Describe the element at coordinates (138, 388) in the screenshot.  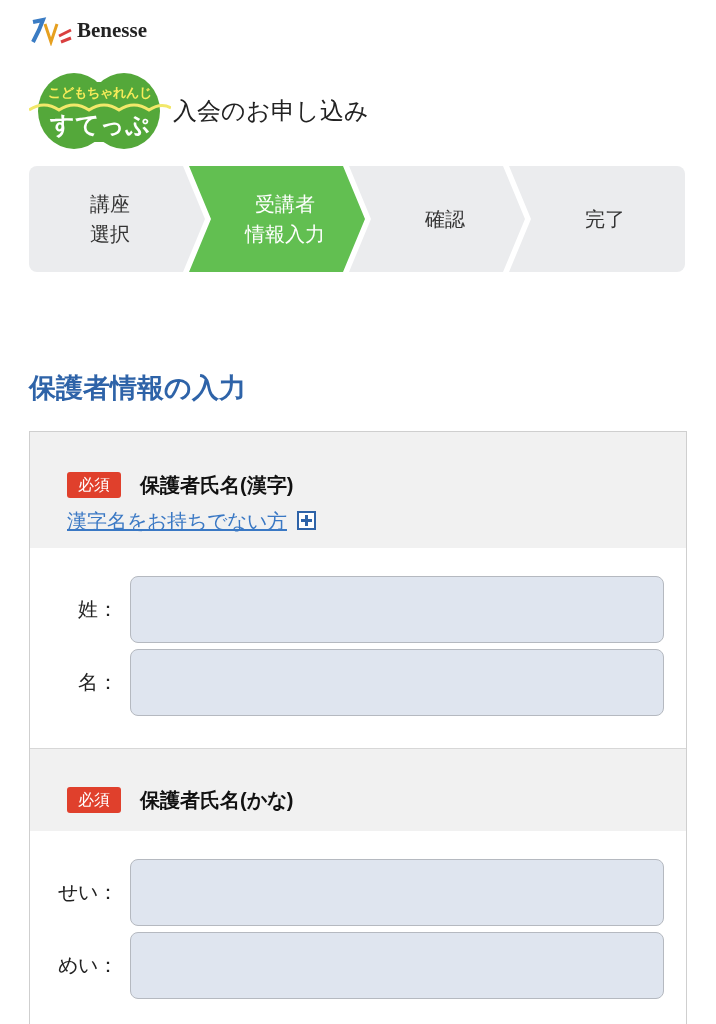
I see `section-heading: 保護者情報の入力` at that location.